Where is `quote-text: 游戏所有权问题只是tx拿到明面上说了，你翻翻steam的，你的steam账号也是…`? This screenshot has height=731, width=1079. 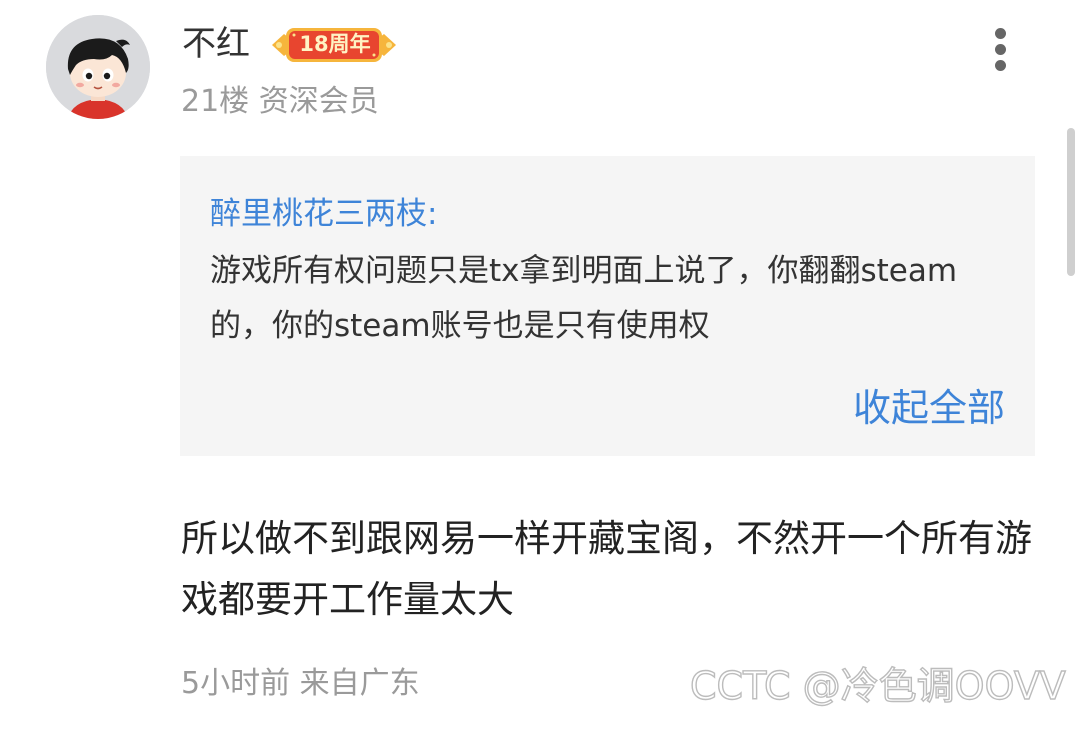 quote-text: 游戏所有权问题只是tx拿到明面上说了，你翻翻steam的，你的steam账号也是… is located at coordinates (584, 298).